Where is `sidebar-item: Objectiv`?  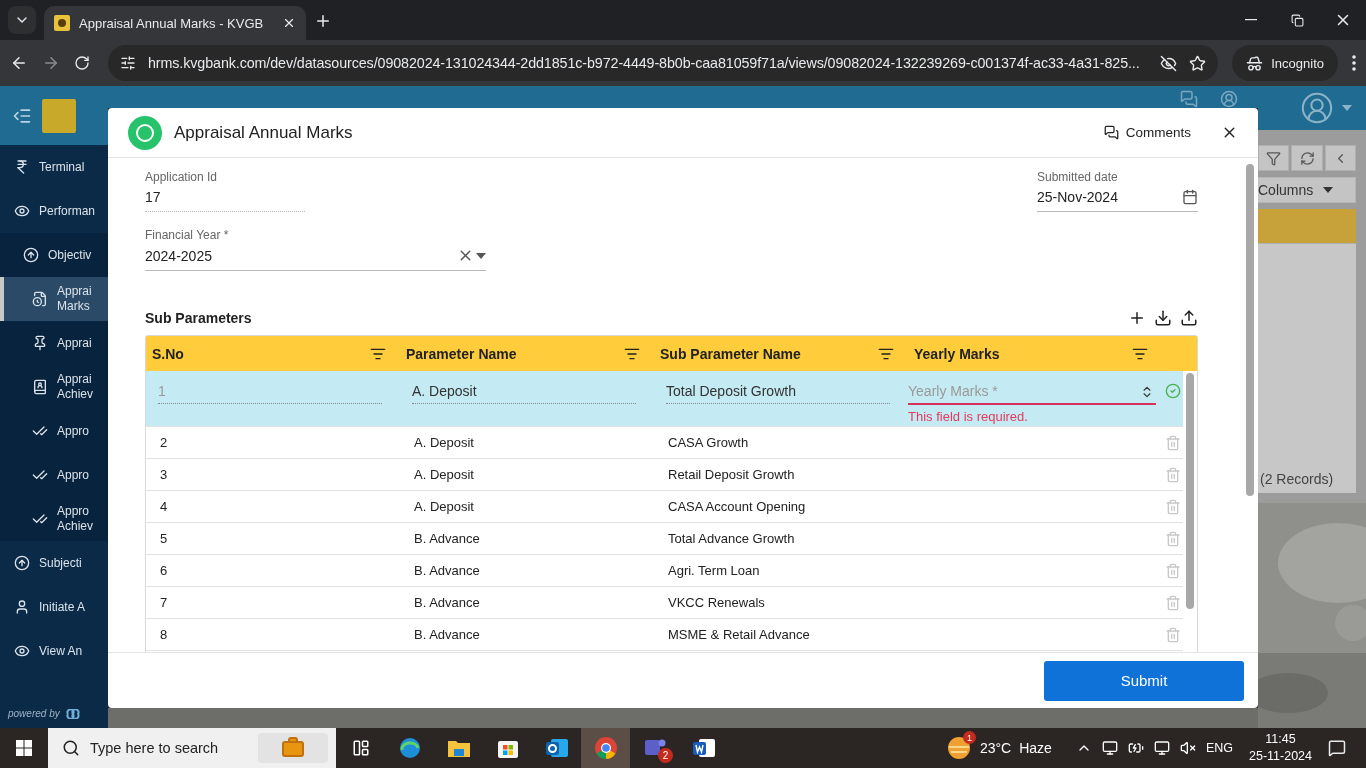 sidebar-item: Objectiv is located at coordinates (54, 255).